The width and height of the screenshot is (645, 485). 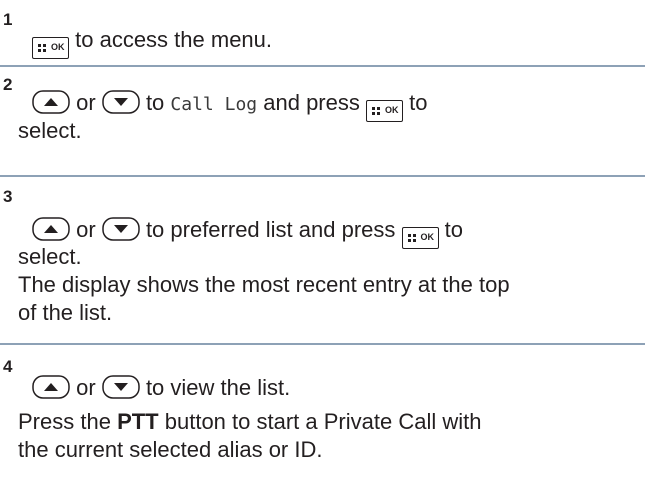 I want to click on step-number: 4, so click(x=8, y=366).